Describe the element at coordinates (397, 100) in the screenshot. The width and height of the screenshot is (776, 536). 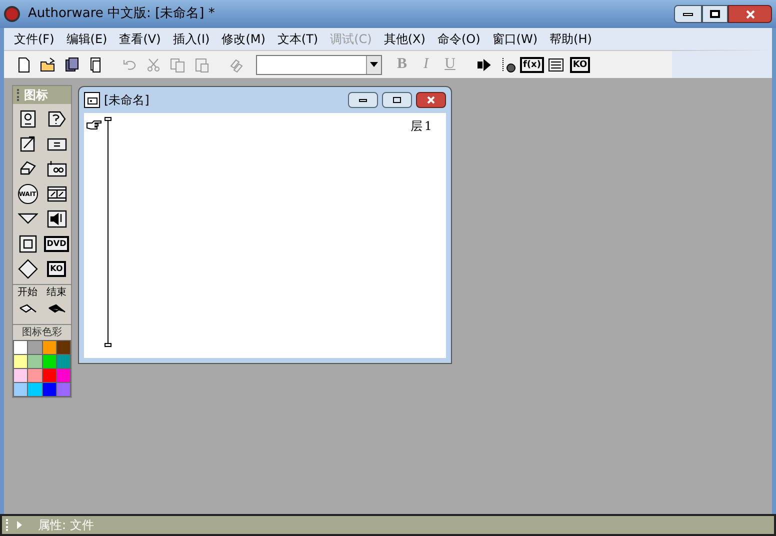
I see `restore-button` at that location.